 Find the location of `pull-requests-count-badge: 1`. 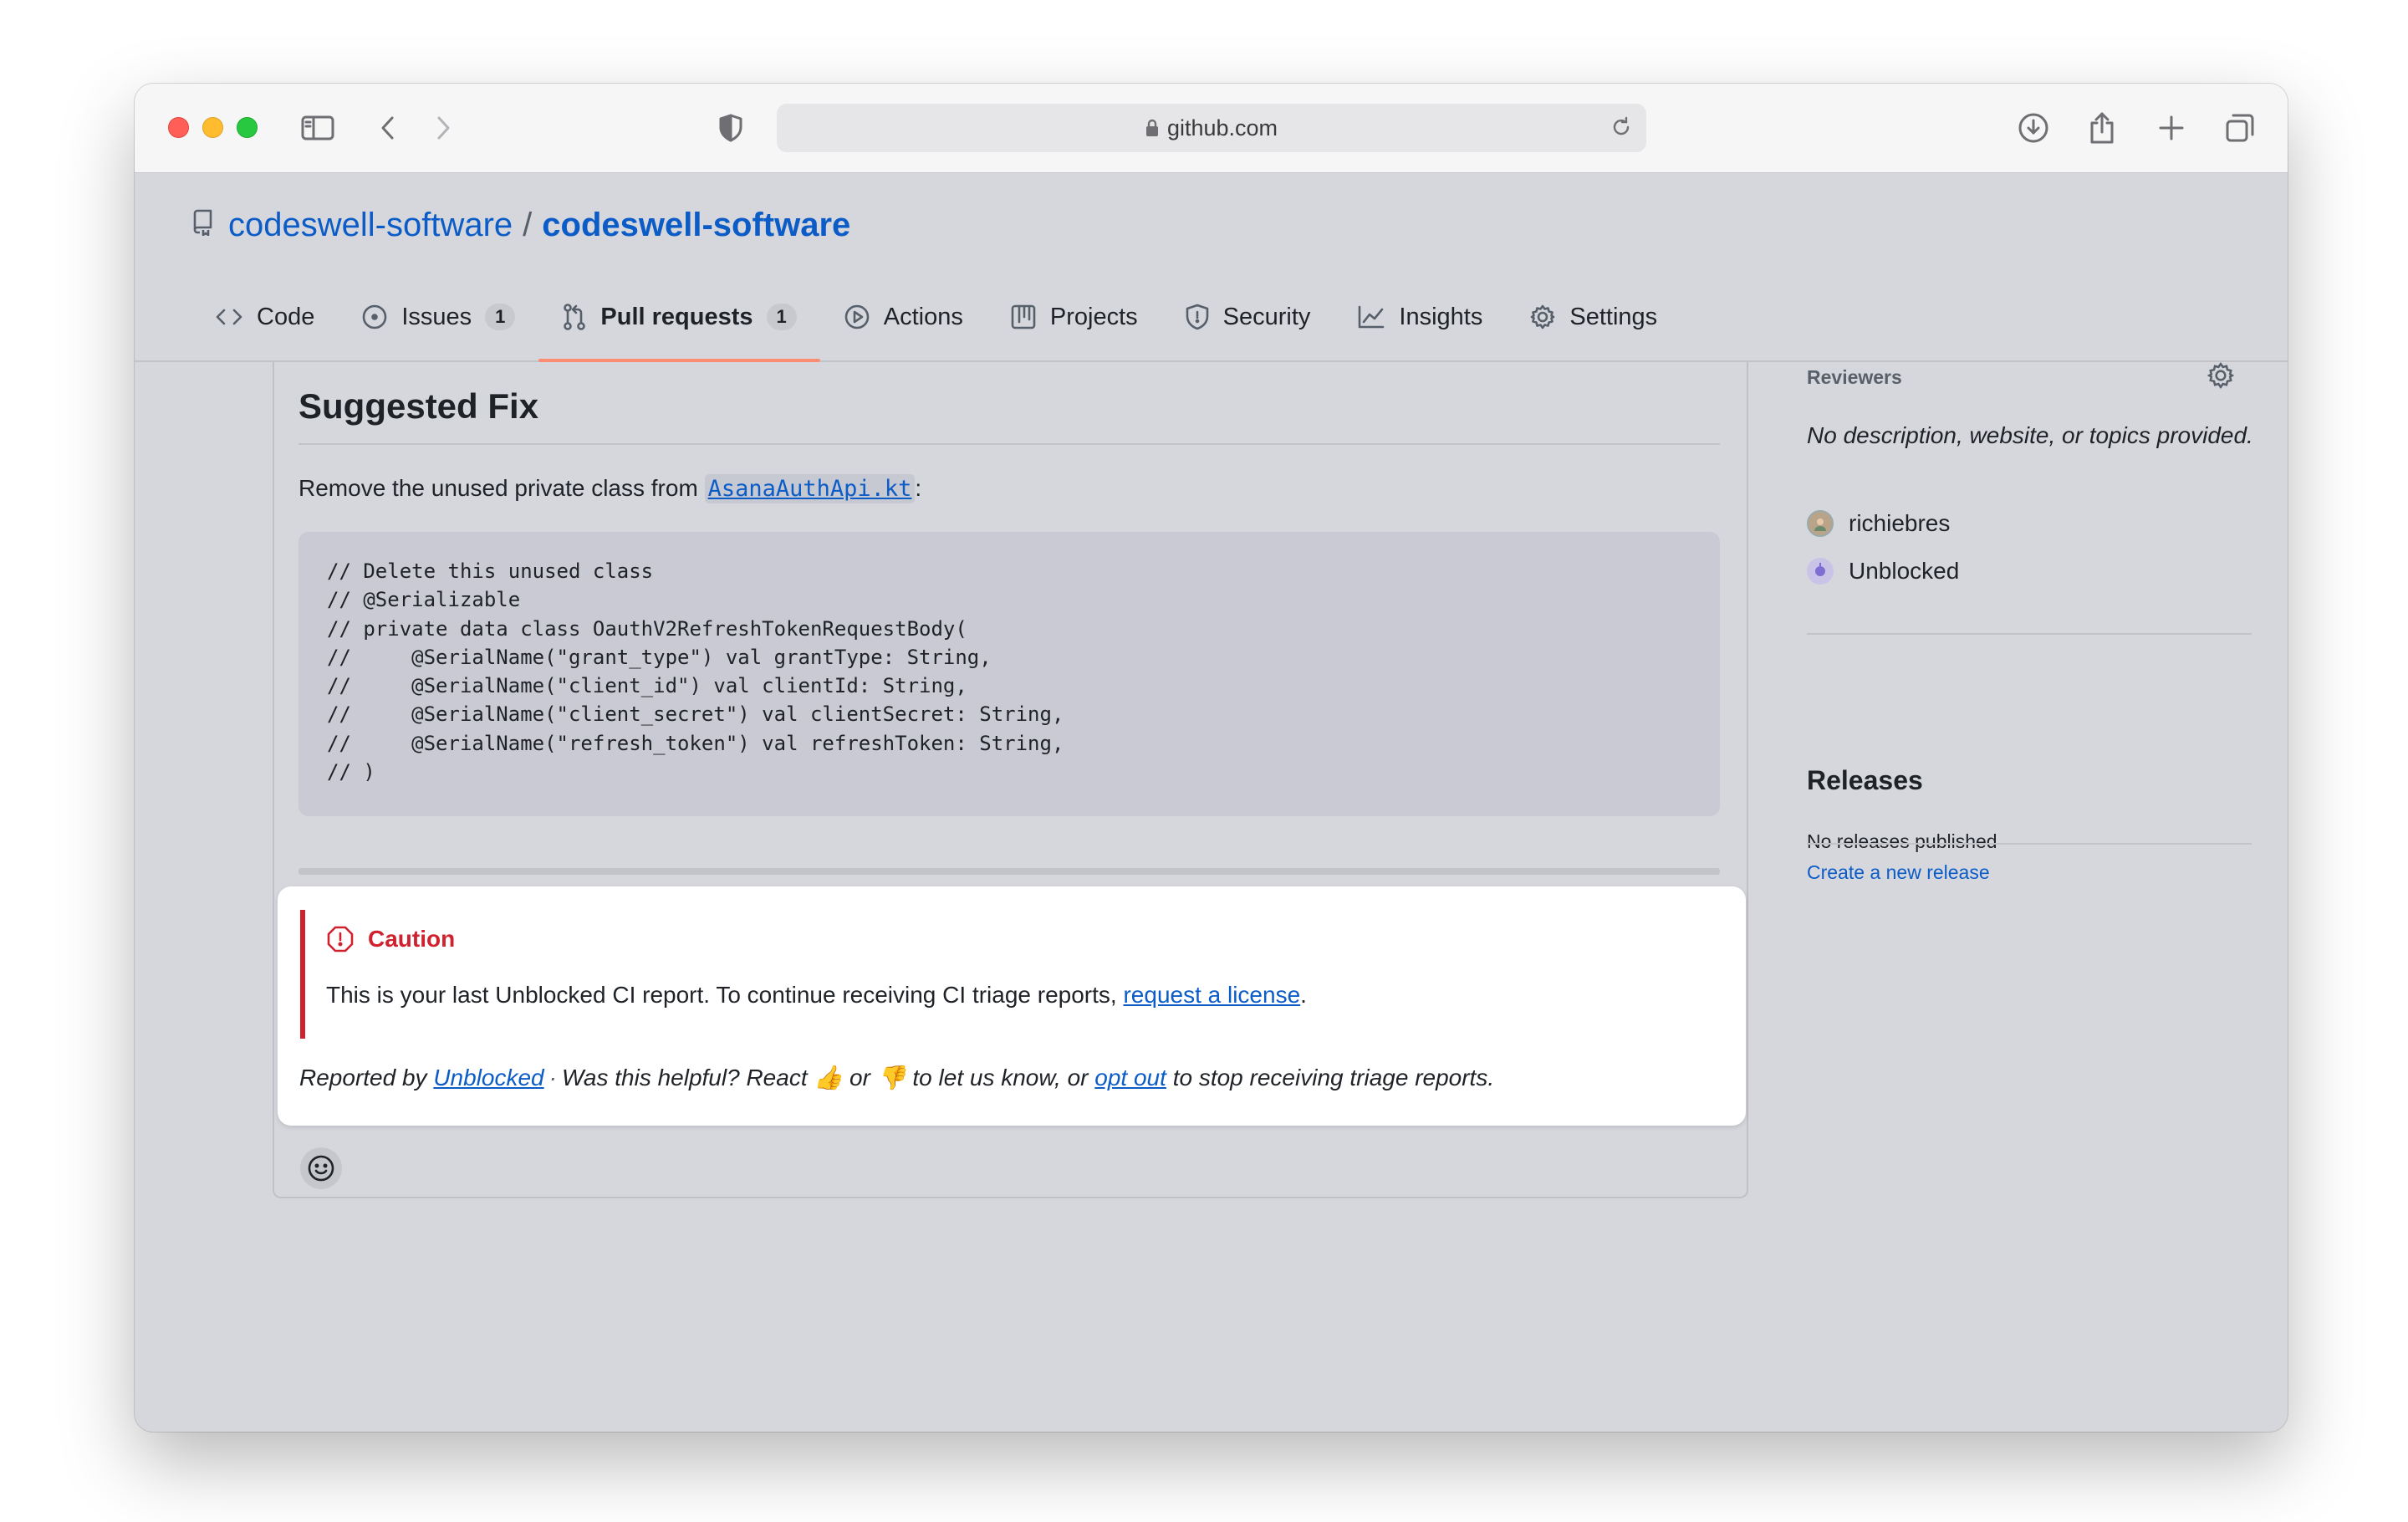

pull-requests-count-badge: 1 is located at coordinates (782, 317).